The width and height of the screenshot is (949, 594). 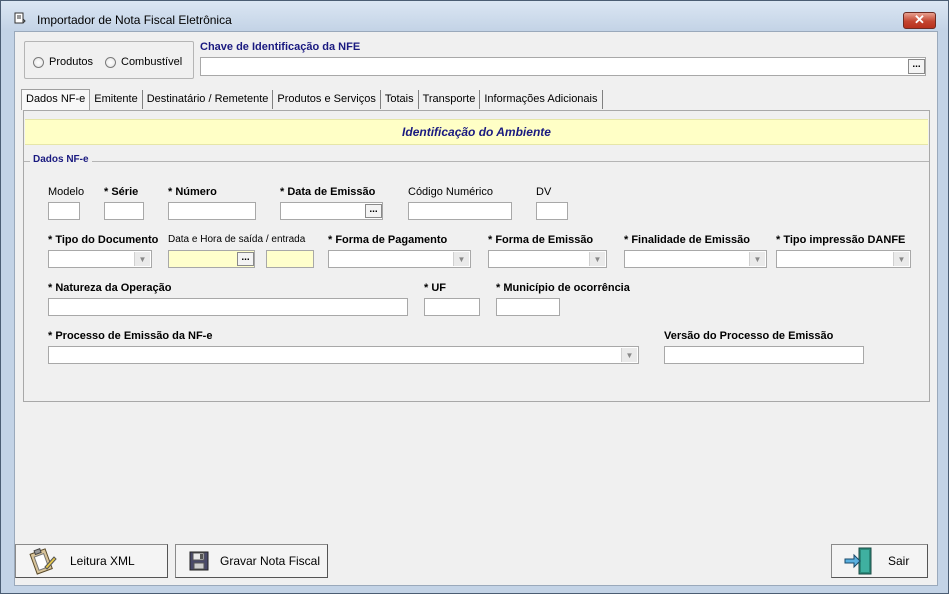 I want to click on tipo-impressao-select: ▼, so click(x=843, y=259).